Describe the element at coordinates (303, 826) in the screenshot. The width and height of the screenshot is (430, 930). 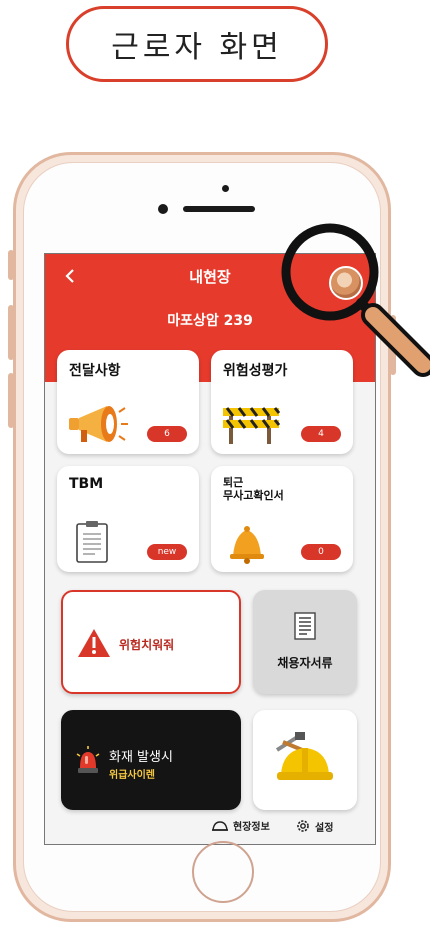
I see `gear-icon` at that location.